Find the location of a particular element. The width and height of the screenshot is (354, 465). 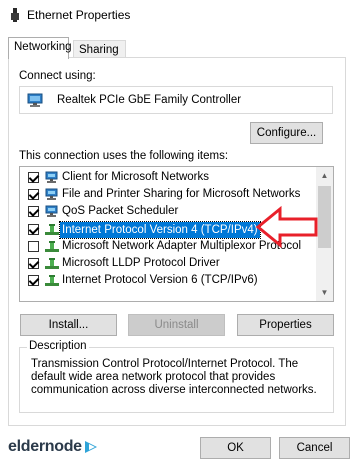

list-item: Microsoft LLDP Protocol Driver is located at coordinates (168, 264).